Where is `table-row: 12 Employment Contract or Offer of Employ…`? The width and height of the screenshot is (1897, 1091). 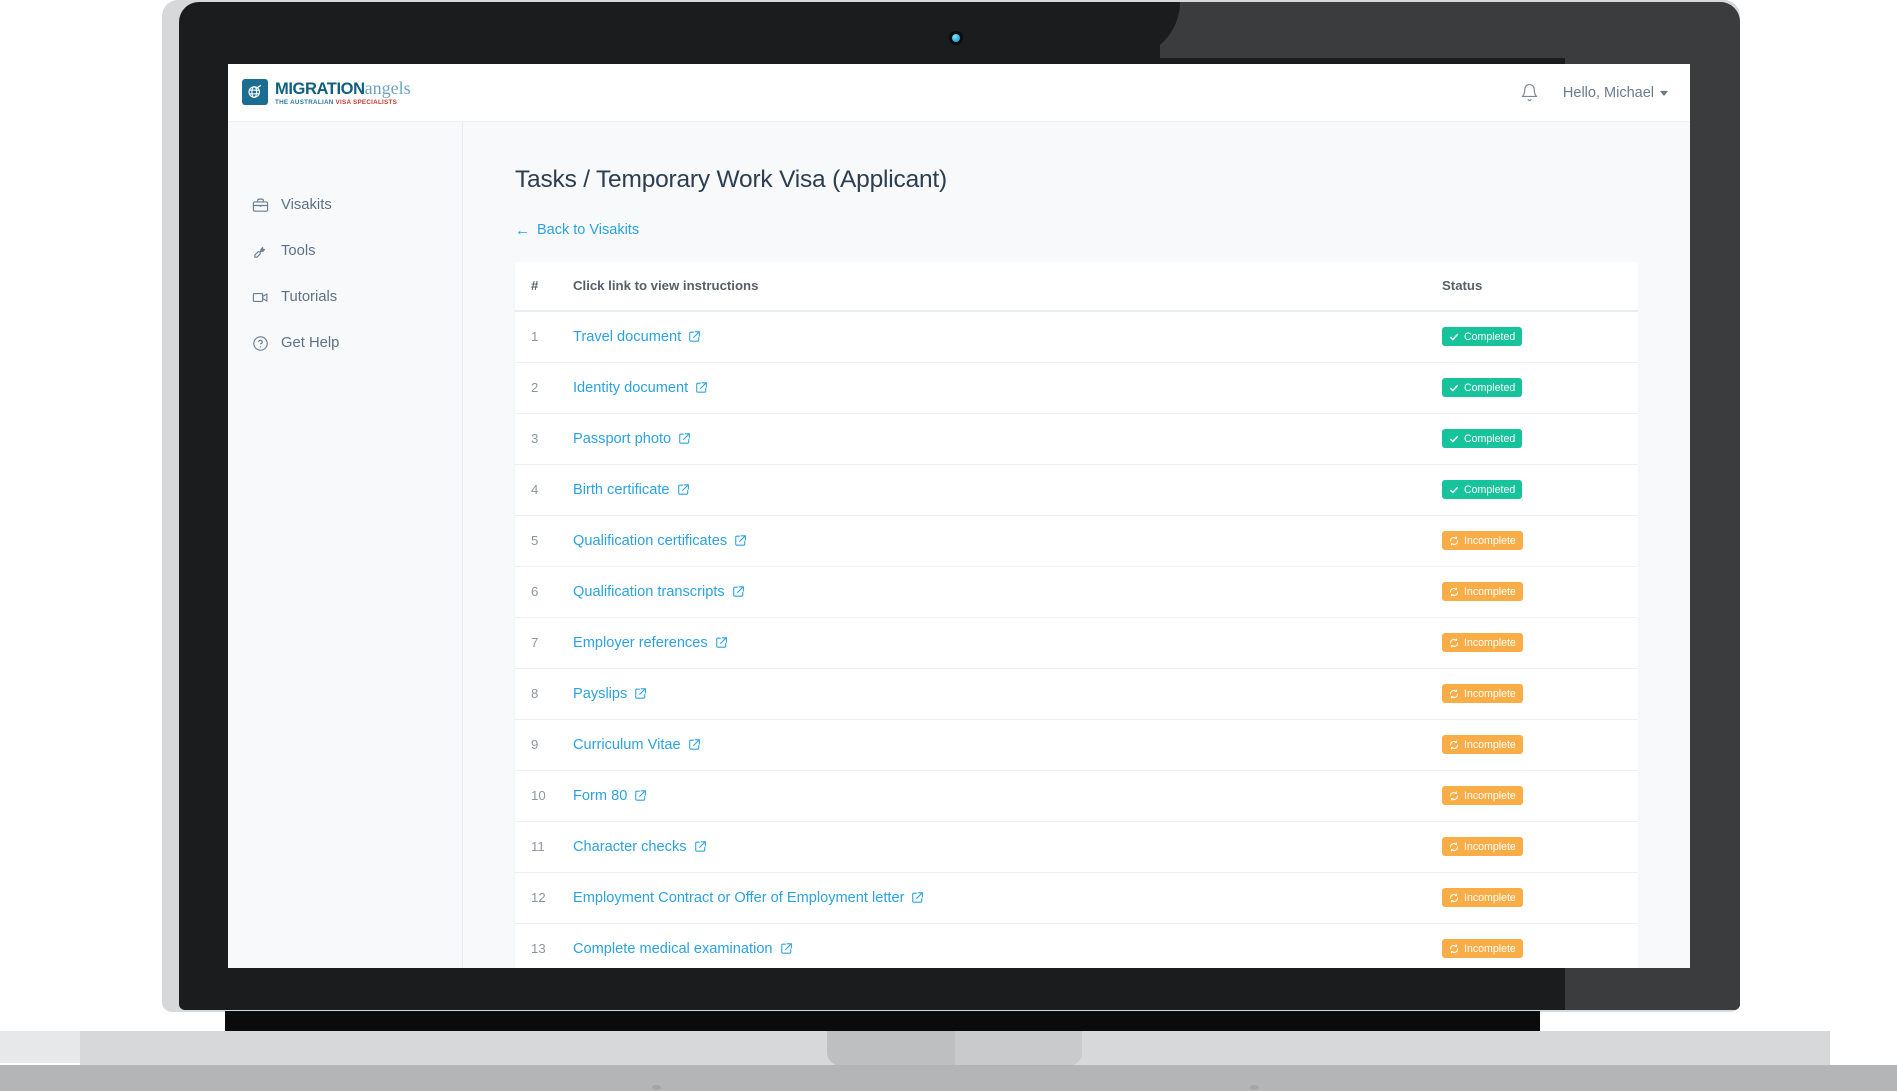 table-row: 12 Employment Contract or Offer of Employ… is located at coordinates (1076, 898).